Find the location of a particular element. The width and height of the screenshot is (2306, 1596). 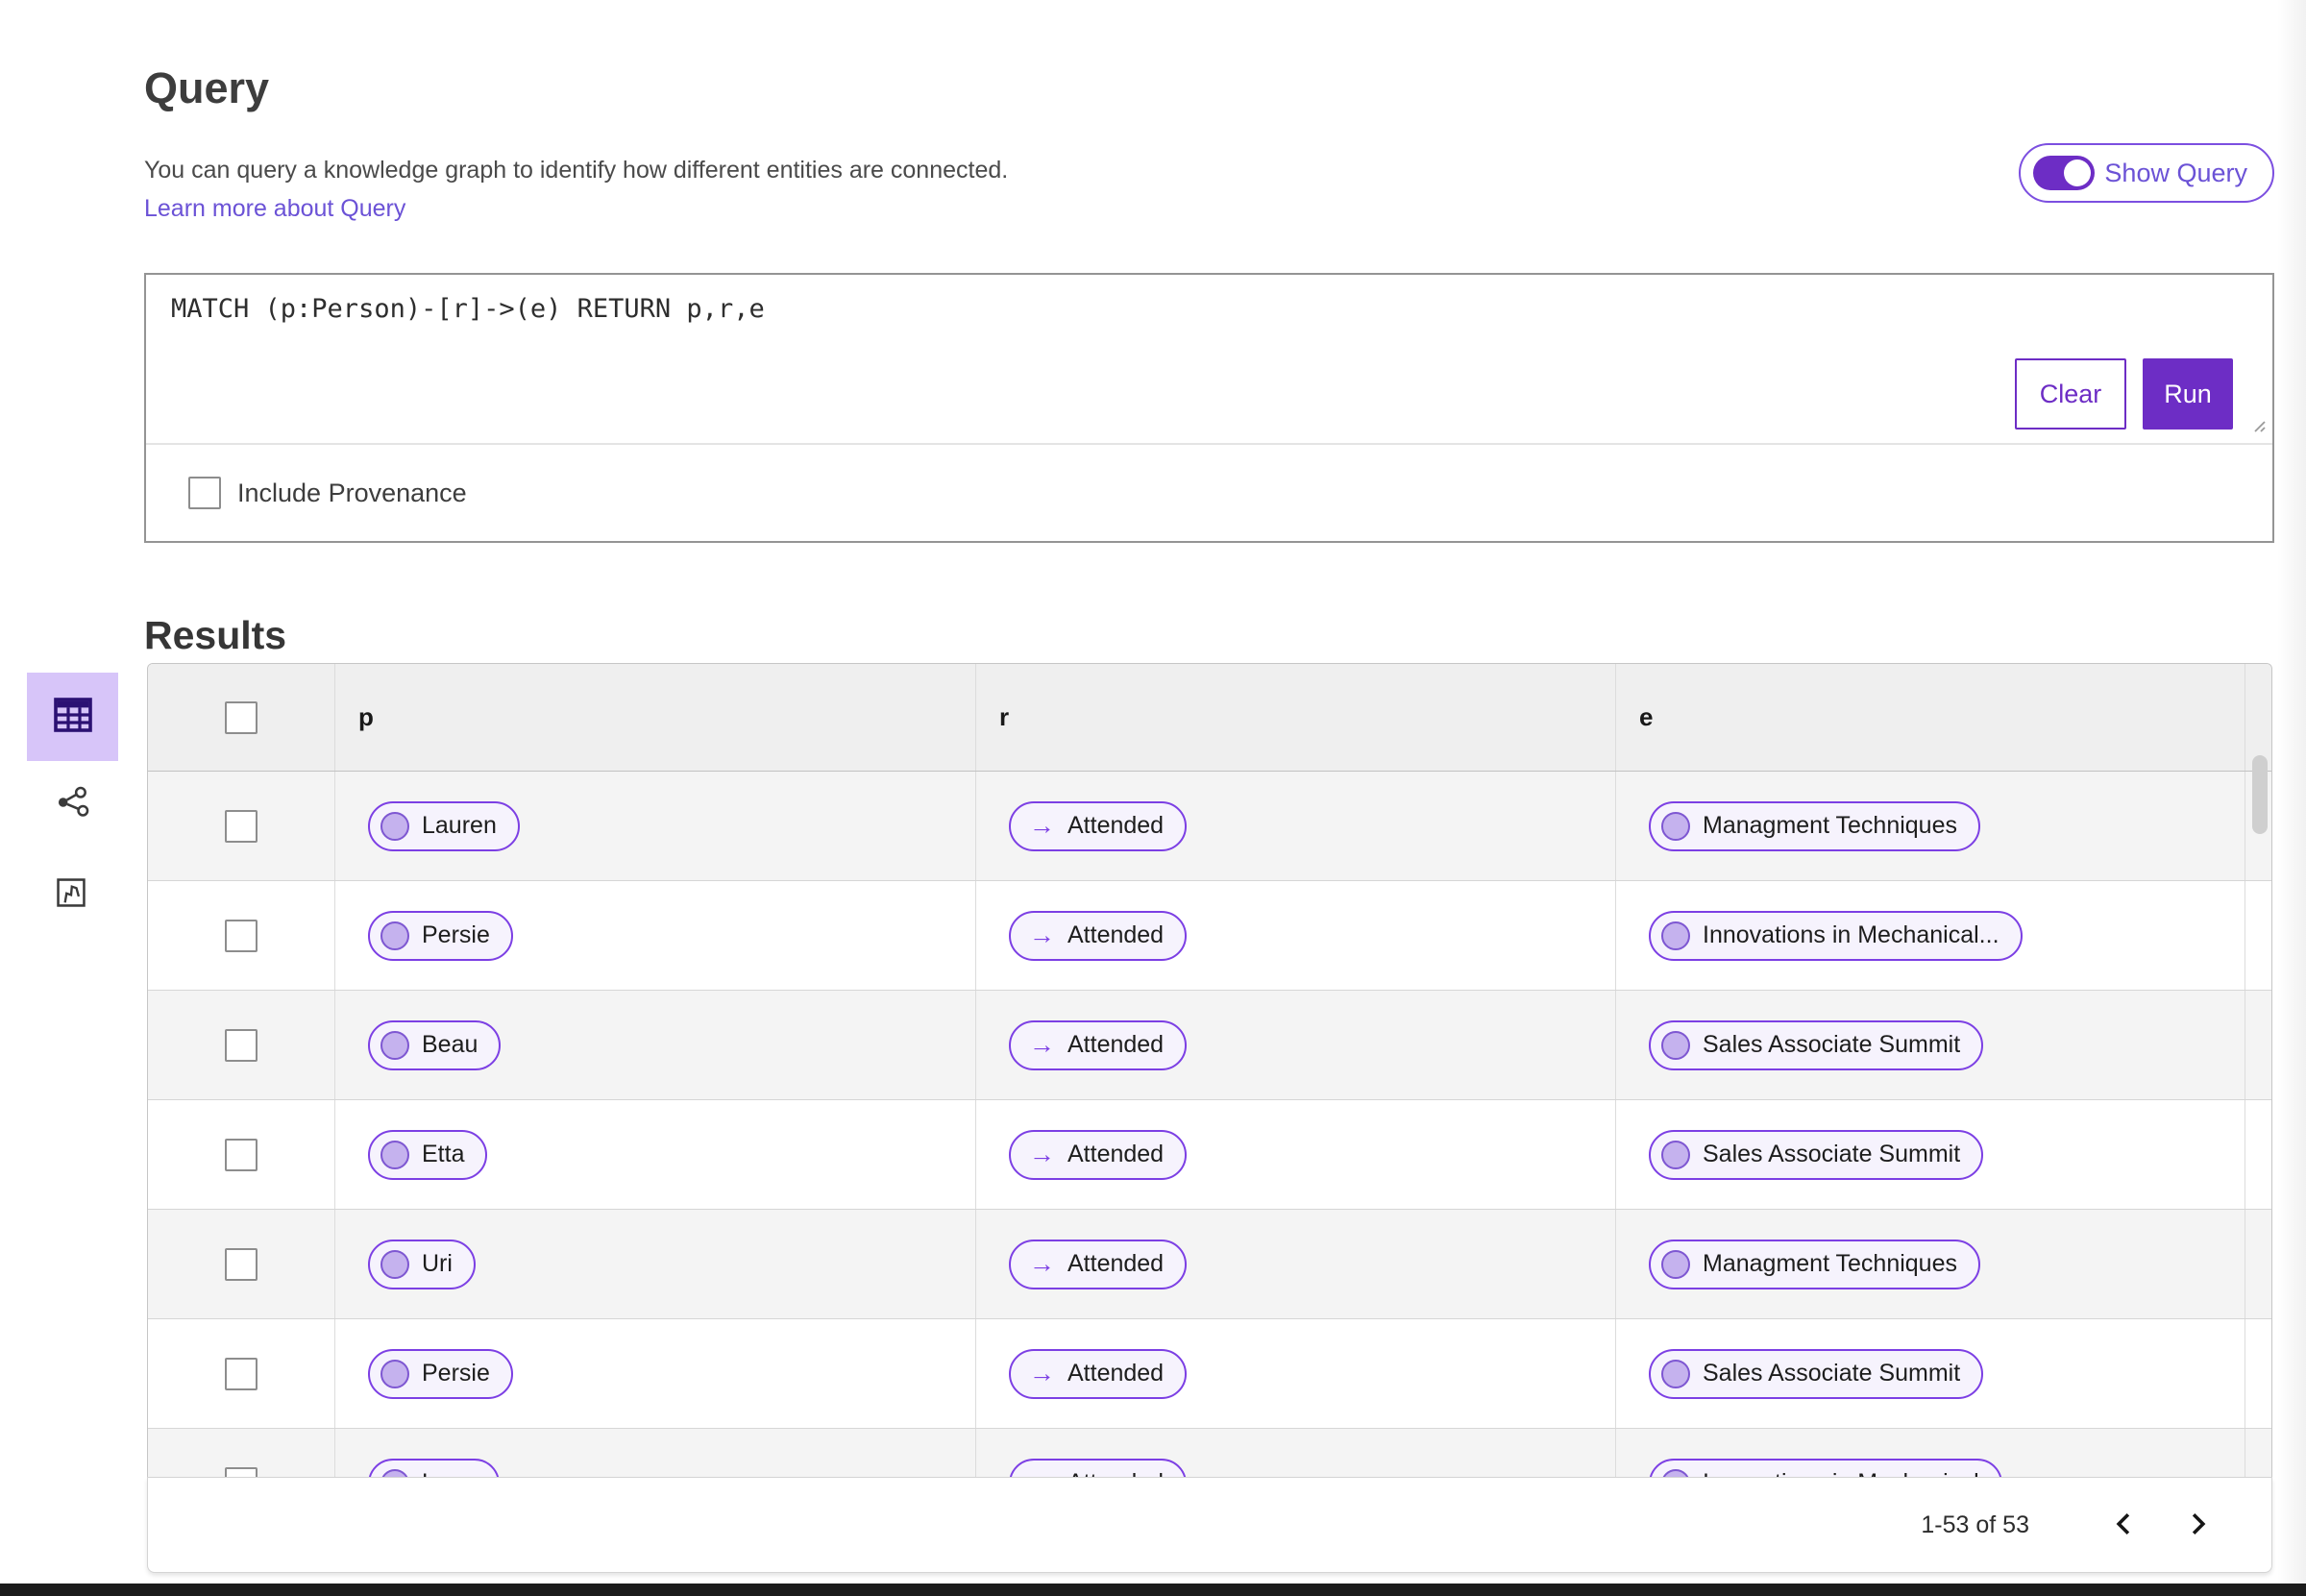

clear-button: Clear is located at coordinates (2071, 394).